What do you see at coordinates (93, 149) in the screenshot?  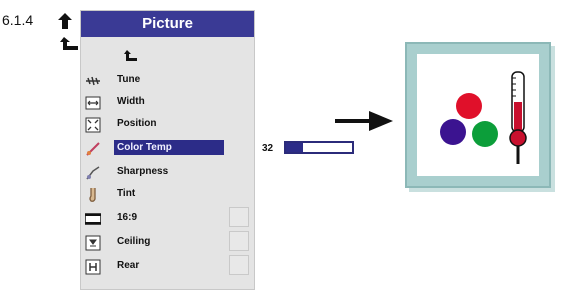 I see `color-temp-icon` at bounding box center [93, 149].